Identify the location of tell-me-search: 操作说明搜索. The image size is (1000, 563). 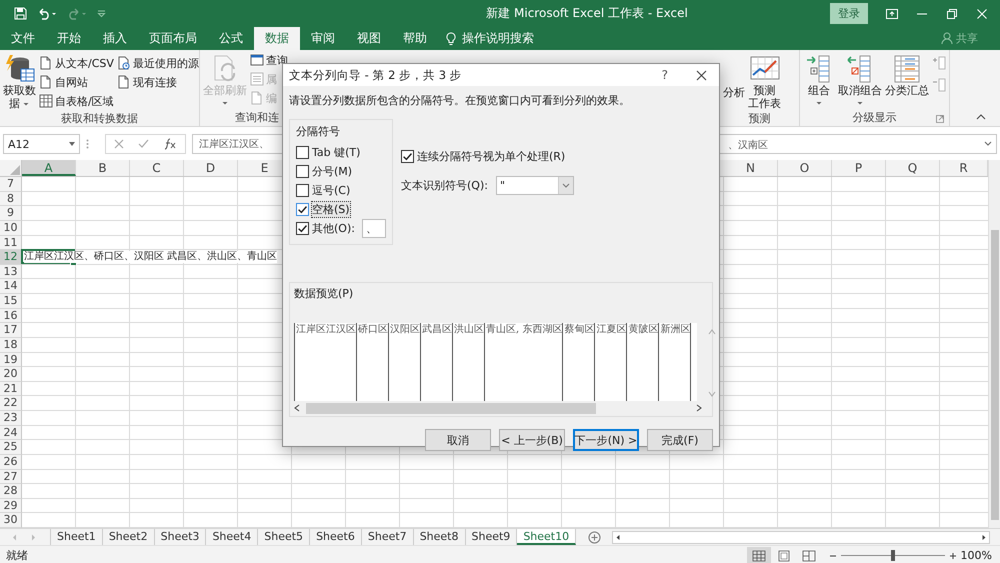
(498, 38).